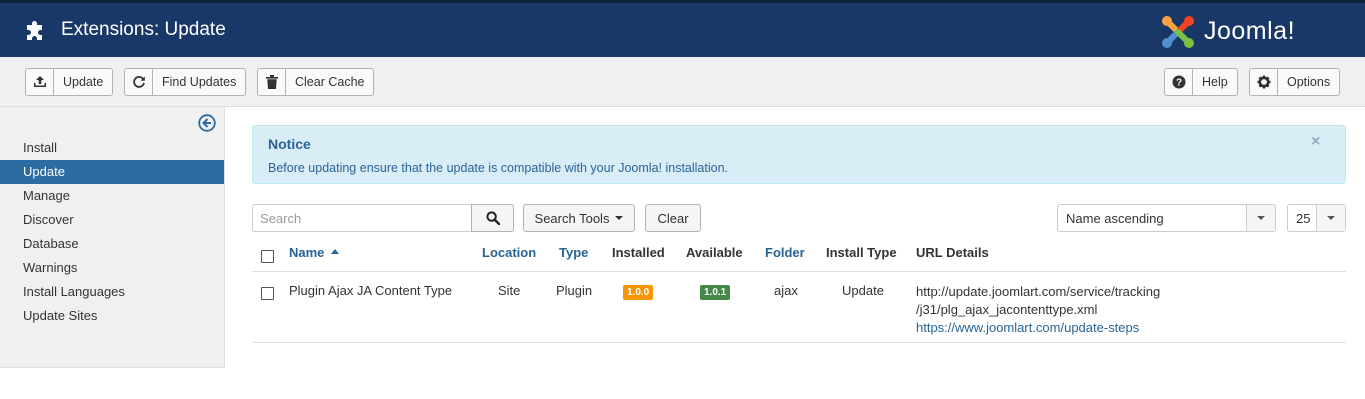 Image resolution: width=1365 pixels, height=399 pixels. Describe the element at coordinates (362, 218) in the screenshot. I see `search-input` at that location.